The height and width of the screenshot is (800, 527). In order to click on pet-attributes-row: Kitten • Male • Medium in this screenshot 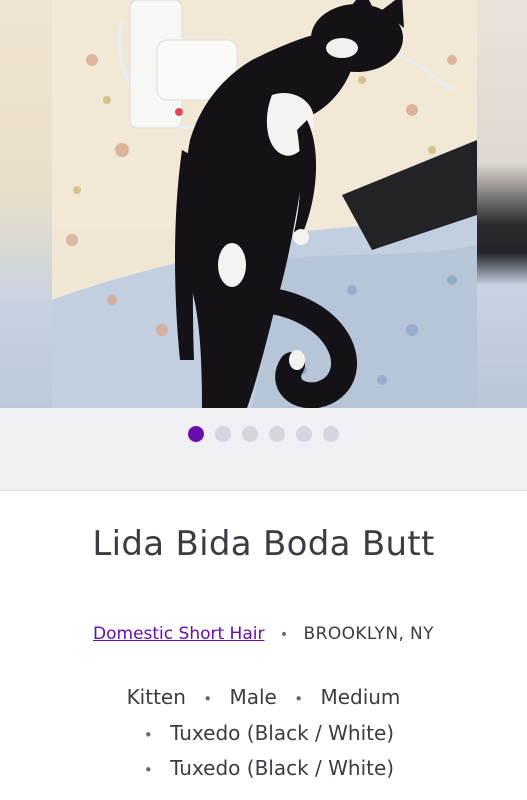, I will do `click(263, 697)`.